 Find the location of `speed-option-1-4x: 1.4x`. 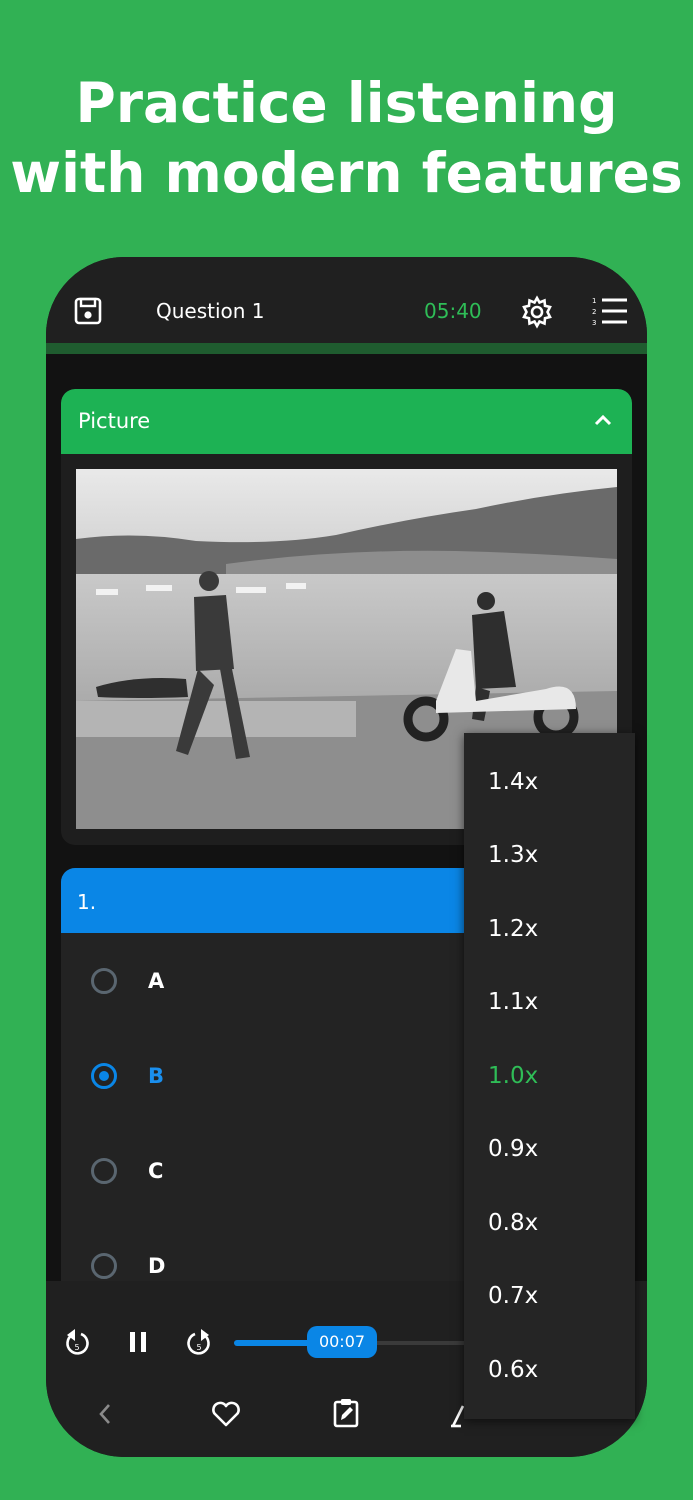

speed-option-1-4x: 1.4x is located at coordinates (513, 782).